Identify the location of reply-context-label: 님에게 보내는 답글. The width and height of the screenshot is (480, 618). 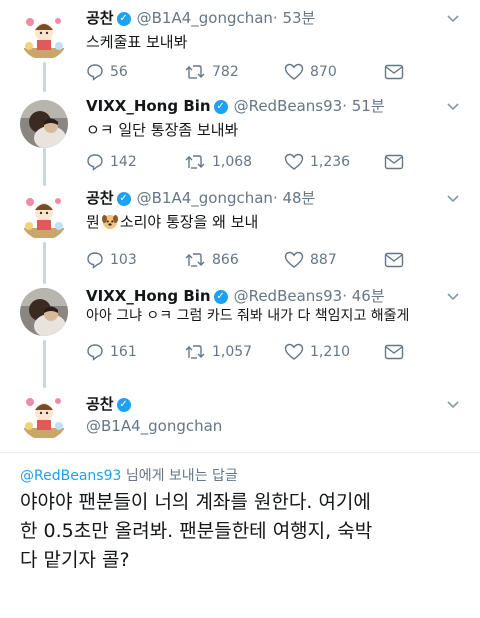
(179, 476).